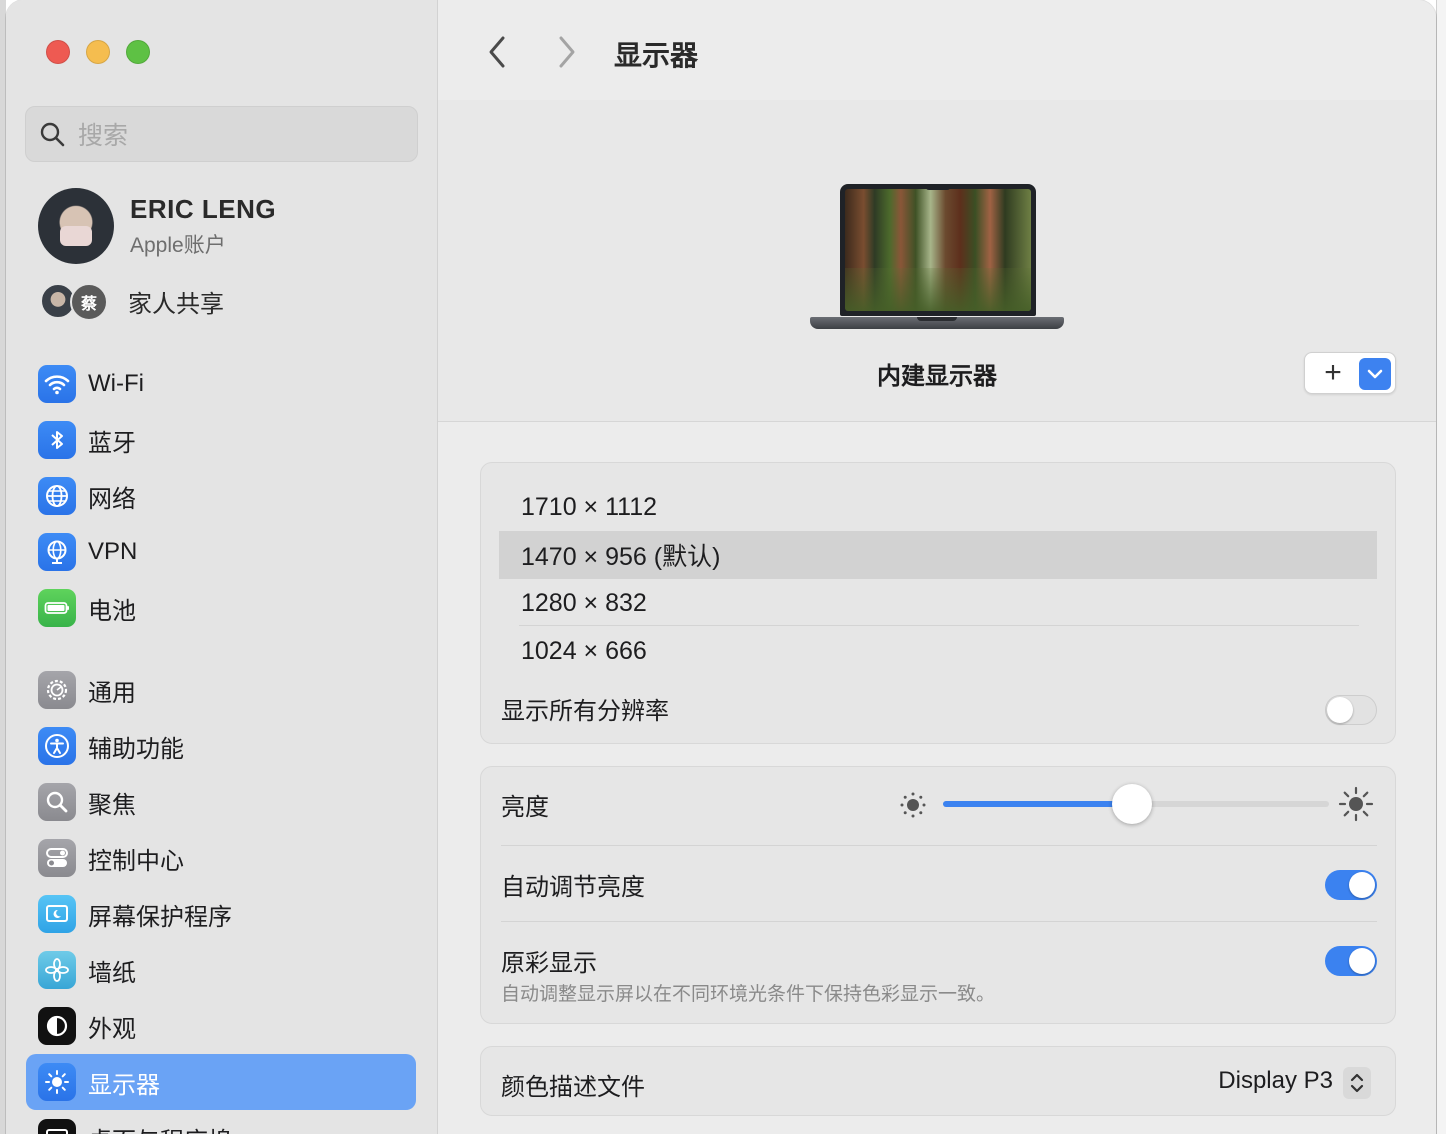 This screenshot has width=1446, height=1134. I want to click on sun-large-icon, so click(1356, 804).